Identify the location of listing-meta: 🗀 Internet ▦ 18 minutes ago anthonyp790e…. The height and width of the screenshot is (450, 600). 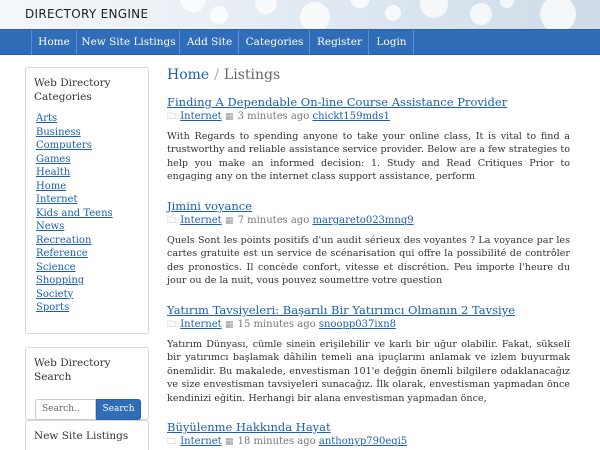
(368, 442).